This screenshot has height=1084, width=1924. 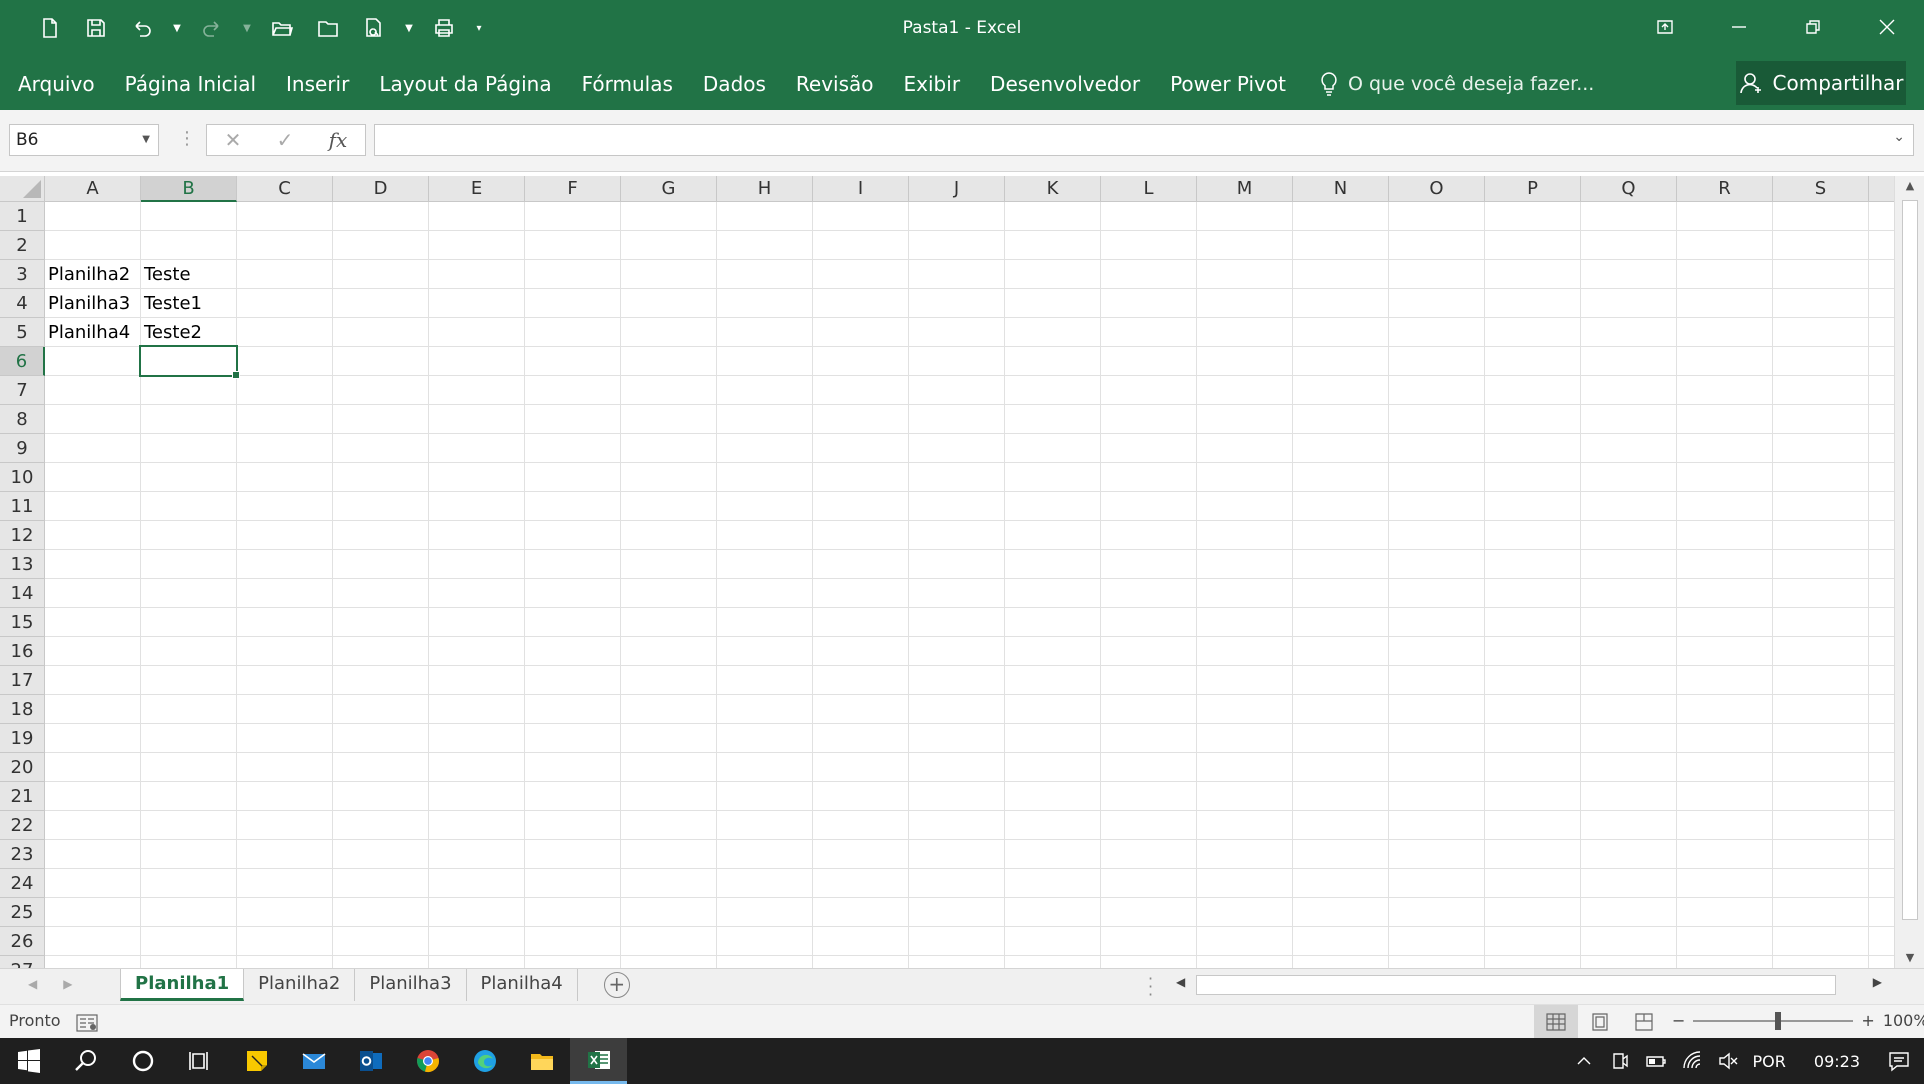 I want to click on scroll-down-icon: ▼, so click(x=1909, y=958).